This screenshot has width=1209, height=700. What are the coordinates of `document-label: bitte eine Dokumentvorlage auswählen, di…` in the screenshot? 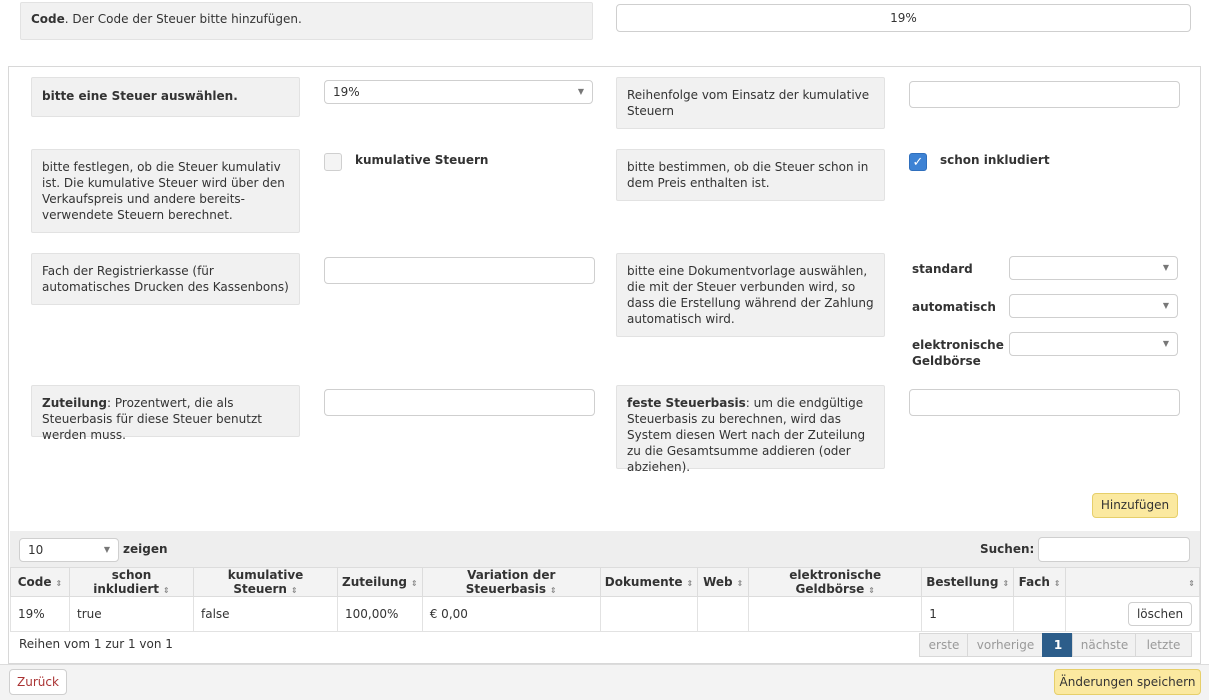 It's located at (750, 295).